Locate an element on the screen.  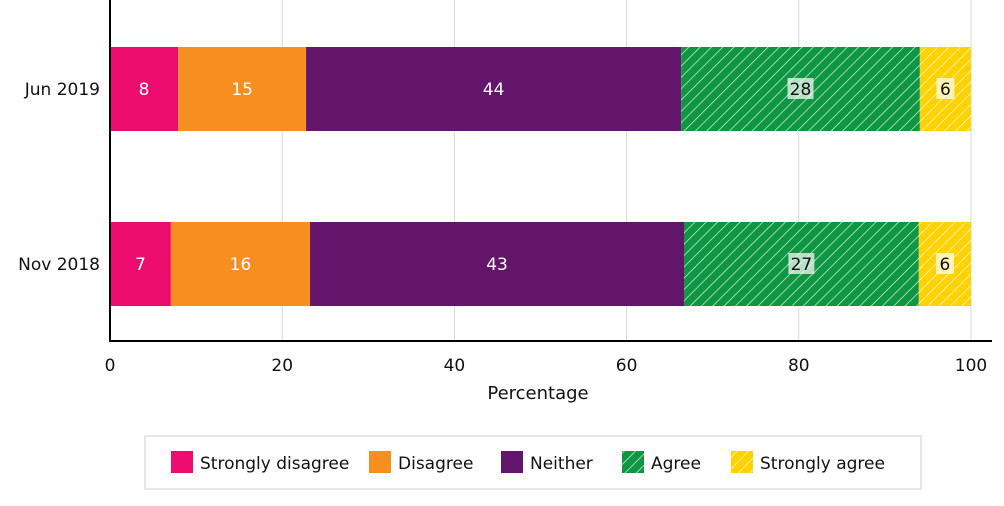
x-tick-label: 60 is located at coordinates (627, 366).